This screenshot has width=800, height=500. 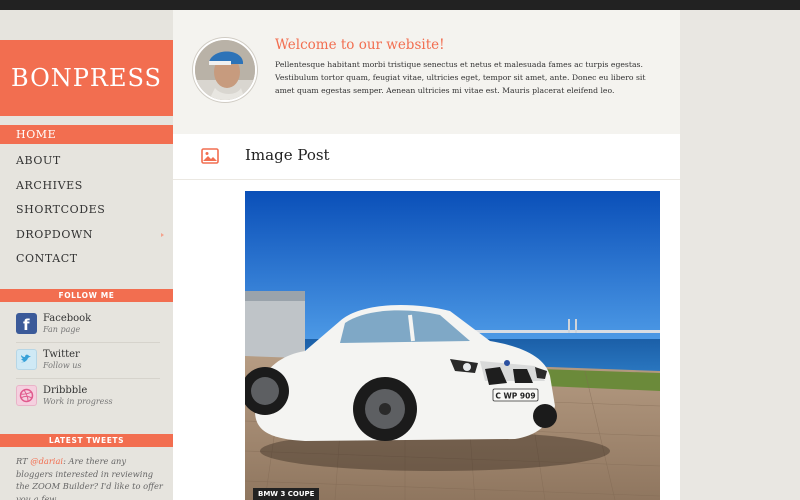 I want to click on social-item-twitter: Twitter Follow us, so click(x=88, y=361).